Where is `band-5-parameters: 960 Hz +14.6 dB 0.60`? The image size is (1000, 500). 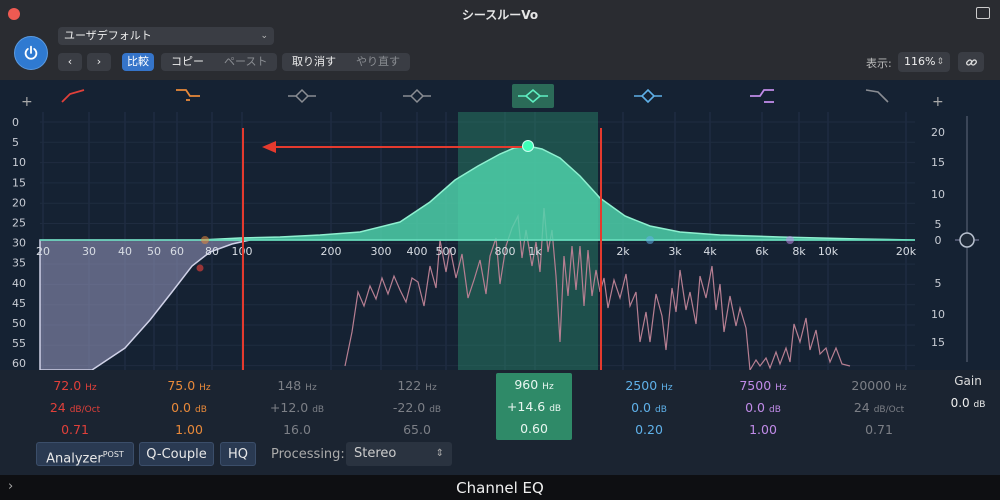 band-5-parameters: 960 Hz +14.6 dB 0.60 is located at coordinates (534, 406).